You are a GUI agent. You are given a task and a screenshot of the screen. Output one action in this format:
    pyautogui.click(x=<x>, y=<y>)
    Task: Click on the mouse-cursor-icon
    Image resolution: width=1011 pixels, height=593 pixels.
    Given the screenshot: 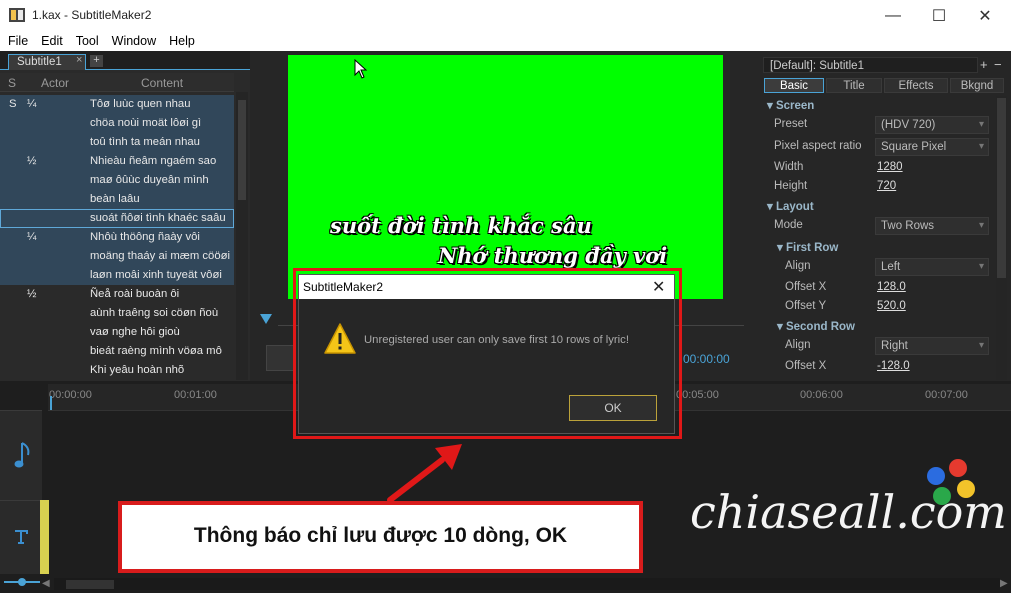 What is the action you would take?
    pyautogui.click(x=361, y=69)
    